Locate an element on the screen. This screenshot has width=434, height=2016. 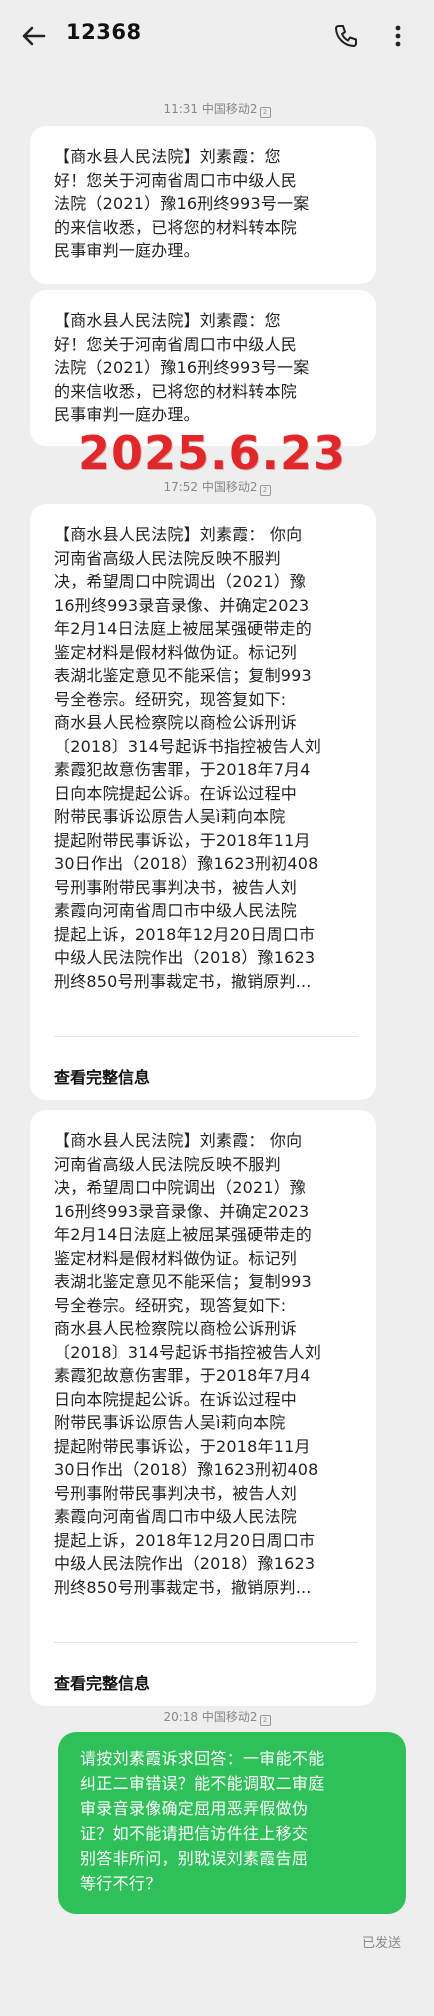
timestamp: 17:52 中国移动2 2 is located at coordinates (217, 487).